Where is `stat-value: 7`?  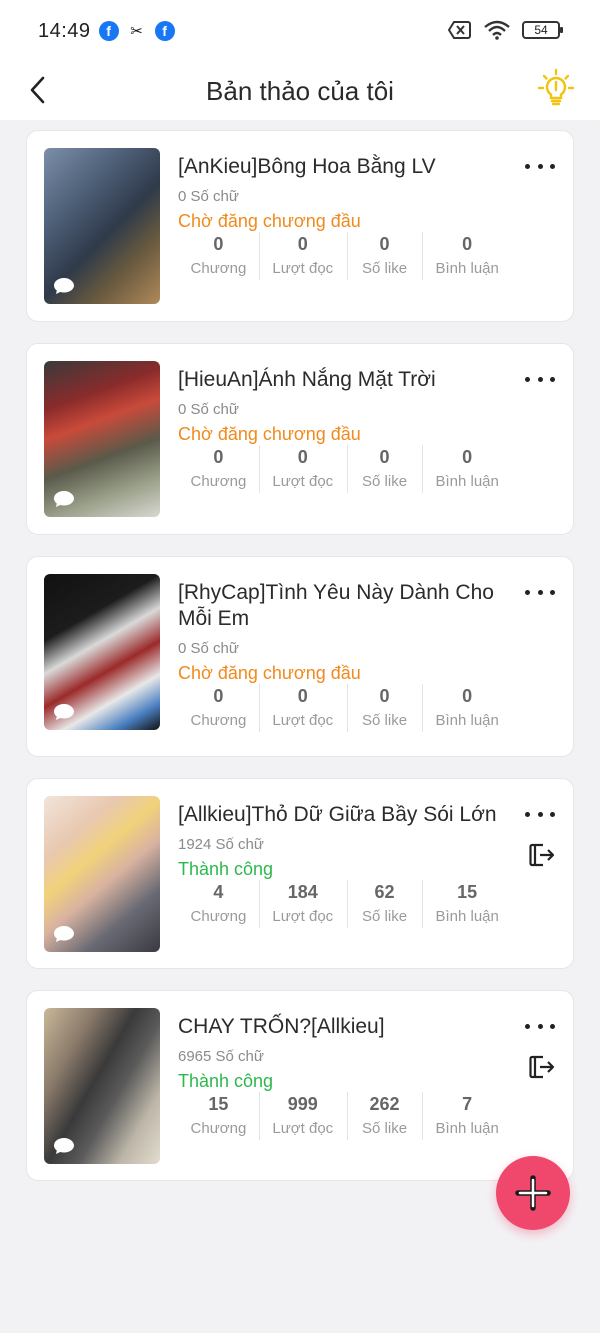
stat-value: 7 is located at coordinates (467, 1104).